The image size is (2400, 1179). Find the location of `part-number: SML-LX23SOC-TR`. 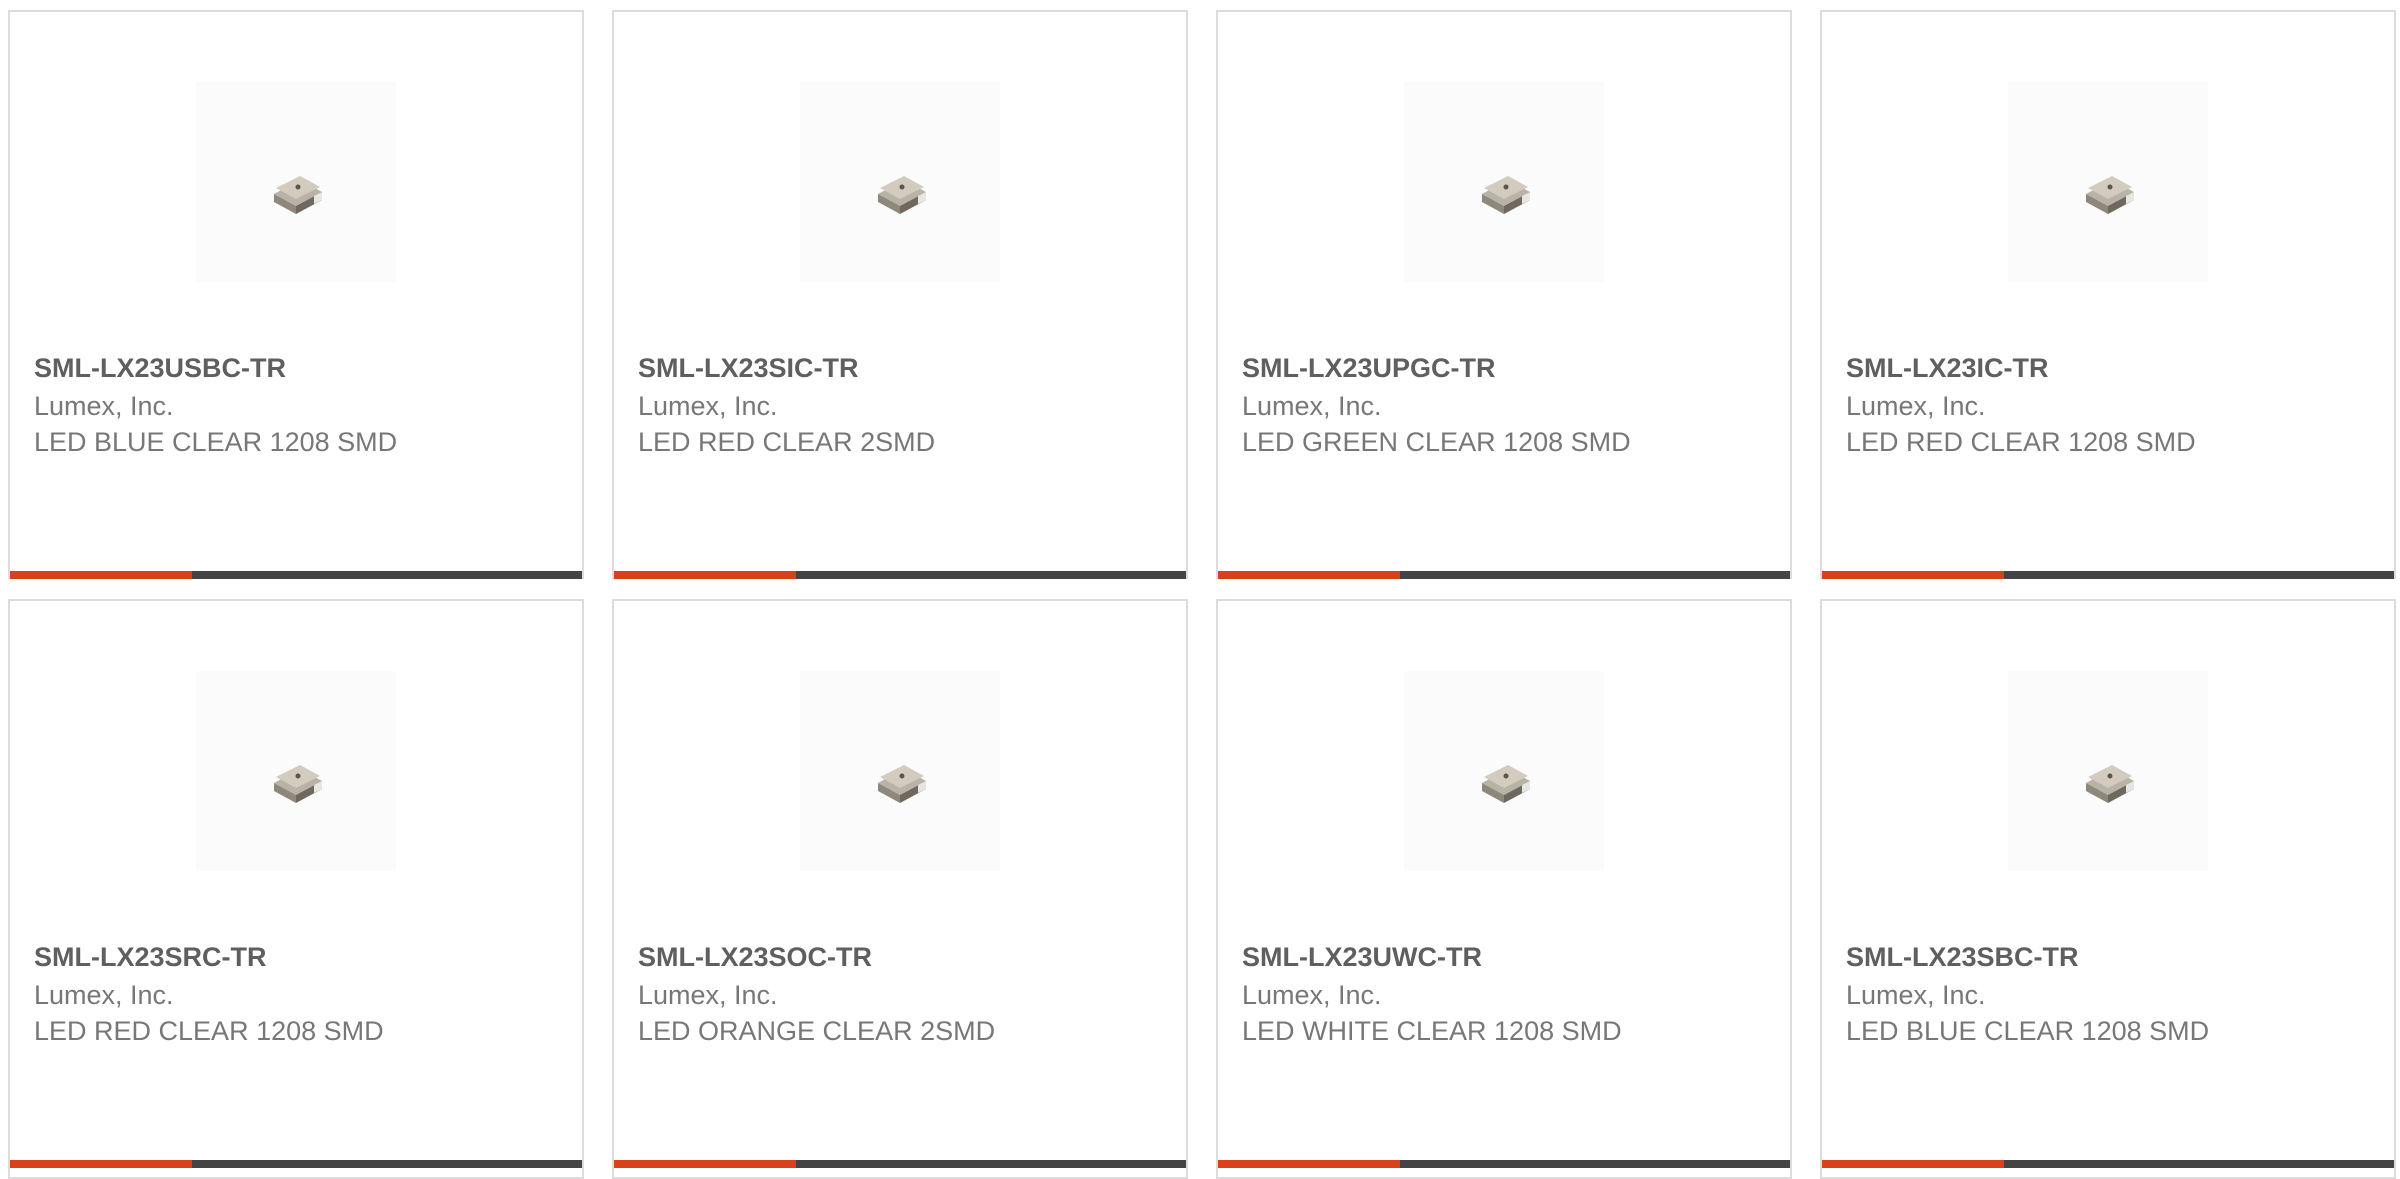

part-number: SML-LX23SOC-TR is located at coordinates (755, 957).